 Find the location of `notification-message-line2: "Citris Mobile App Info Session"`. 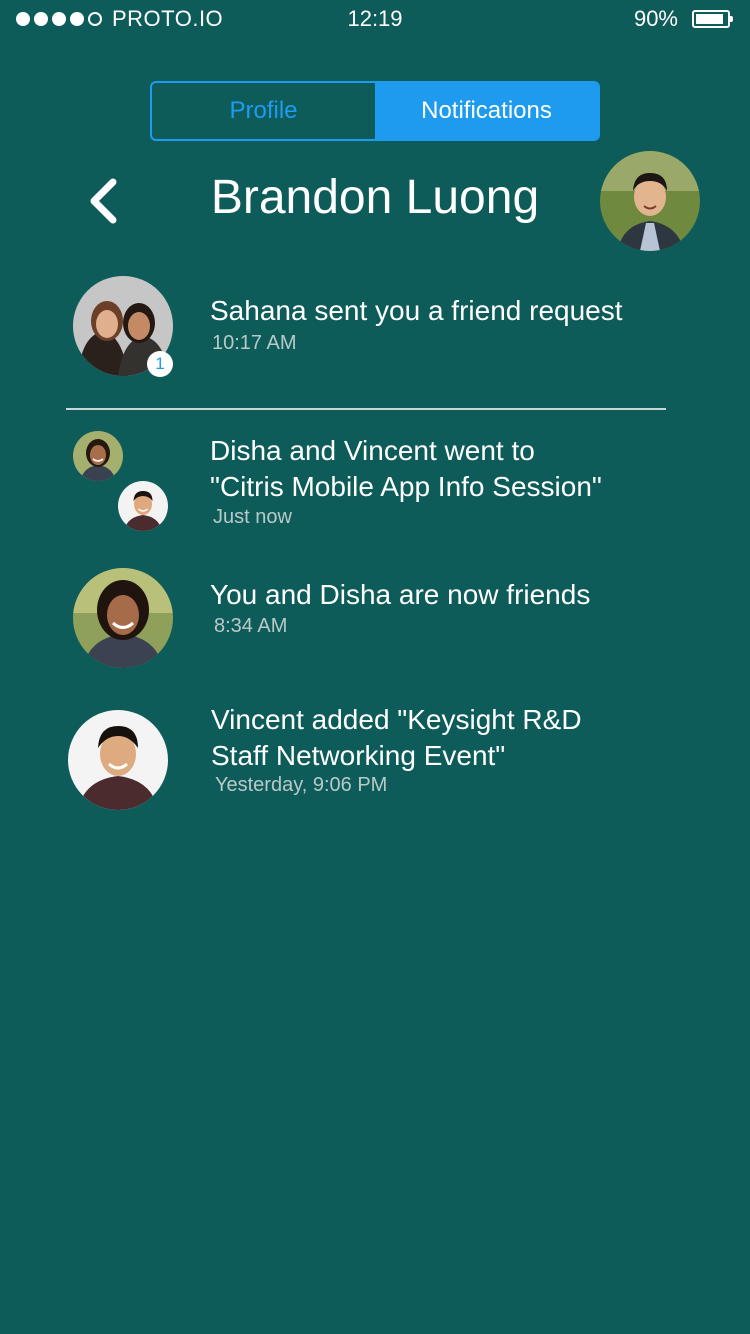

notification-message-line2: "Citris Mobile App Info Session" is located at coordinates (406, 487).